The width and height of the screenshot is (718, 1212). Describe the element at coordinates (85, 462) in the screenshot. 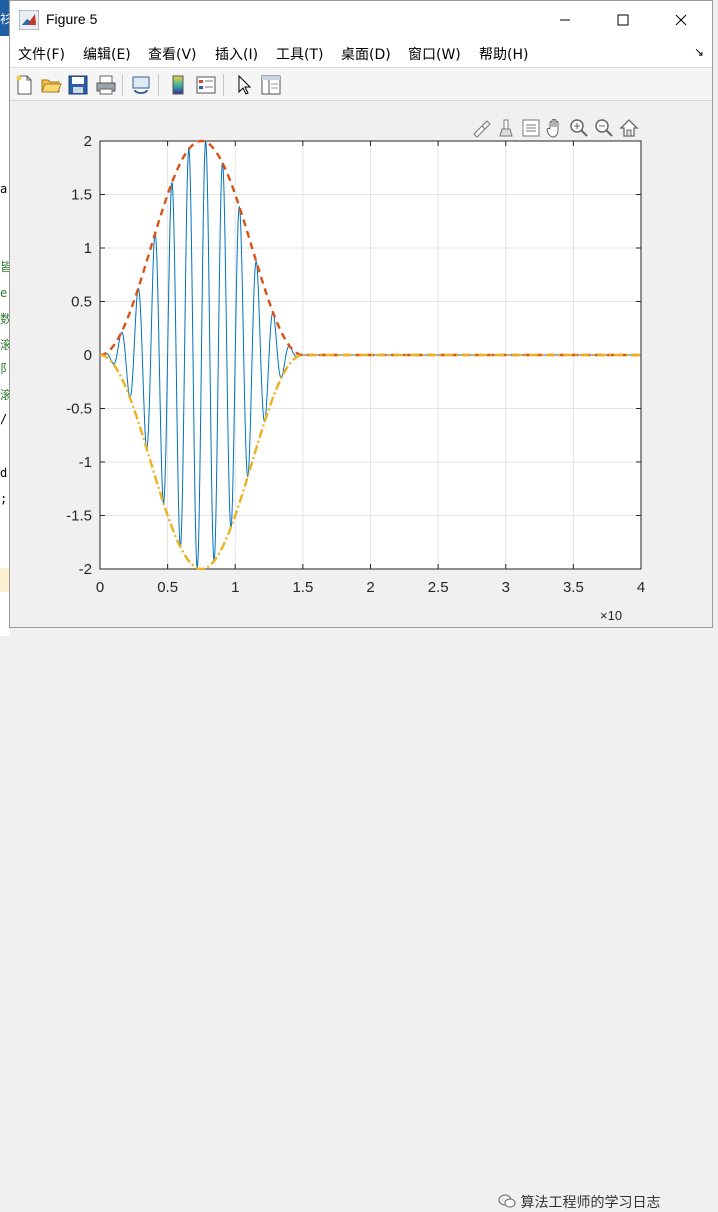

I see `y-tick-label: -1` at that location.